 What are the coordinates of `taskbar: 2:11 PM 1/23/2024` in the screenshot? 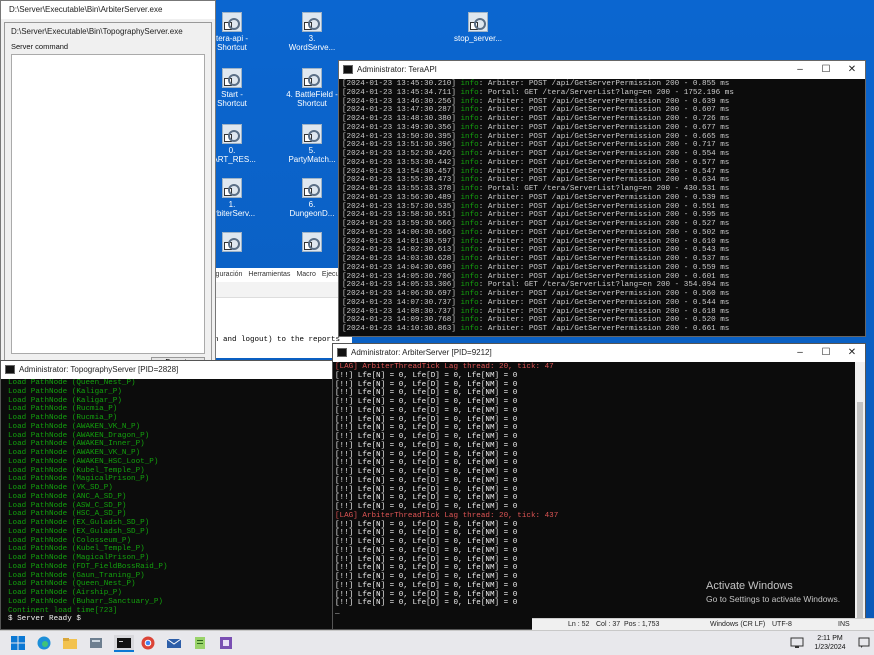 It's located at (437, 642).